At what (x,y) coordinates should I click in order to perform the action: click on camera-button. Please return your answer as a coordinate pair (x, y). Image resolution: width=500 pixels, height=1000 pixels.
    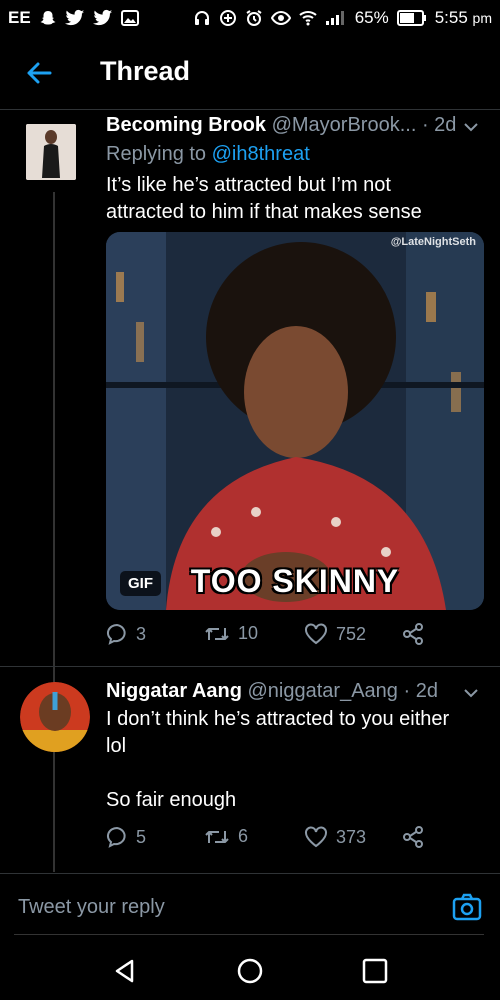
    Looking at the image, I should click on (467, 907).